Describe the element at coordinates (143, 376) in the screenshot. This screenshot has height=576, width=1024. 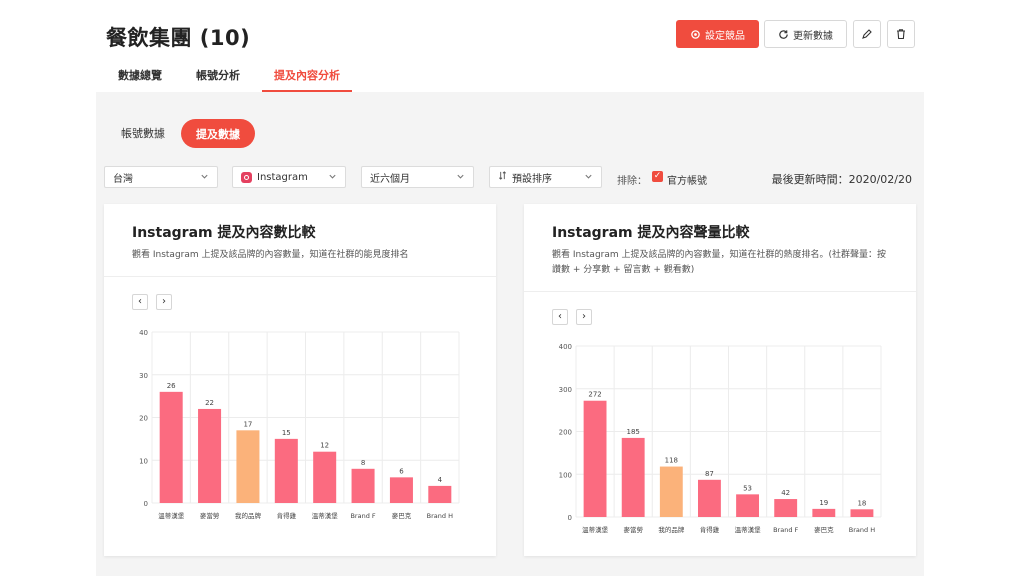
I see `y-tick-label: 30` at that location.